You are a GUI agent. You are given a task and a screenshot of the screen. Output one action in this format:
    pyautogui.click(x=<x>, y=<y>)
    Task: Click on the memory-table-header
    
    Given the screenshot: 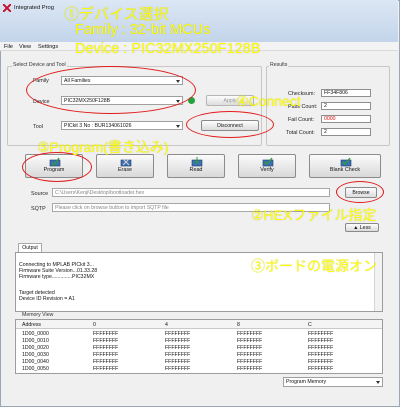 What is the action you would take?
    pyautogui.click(x=199, y=324)
    